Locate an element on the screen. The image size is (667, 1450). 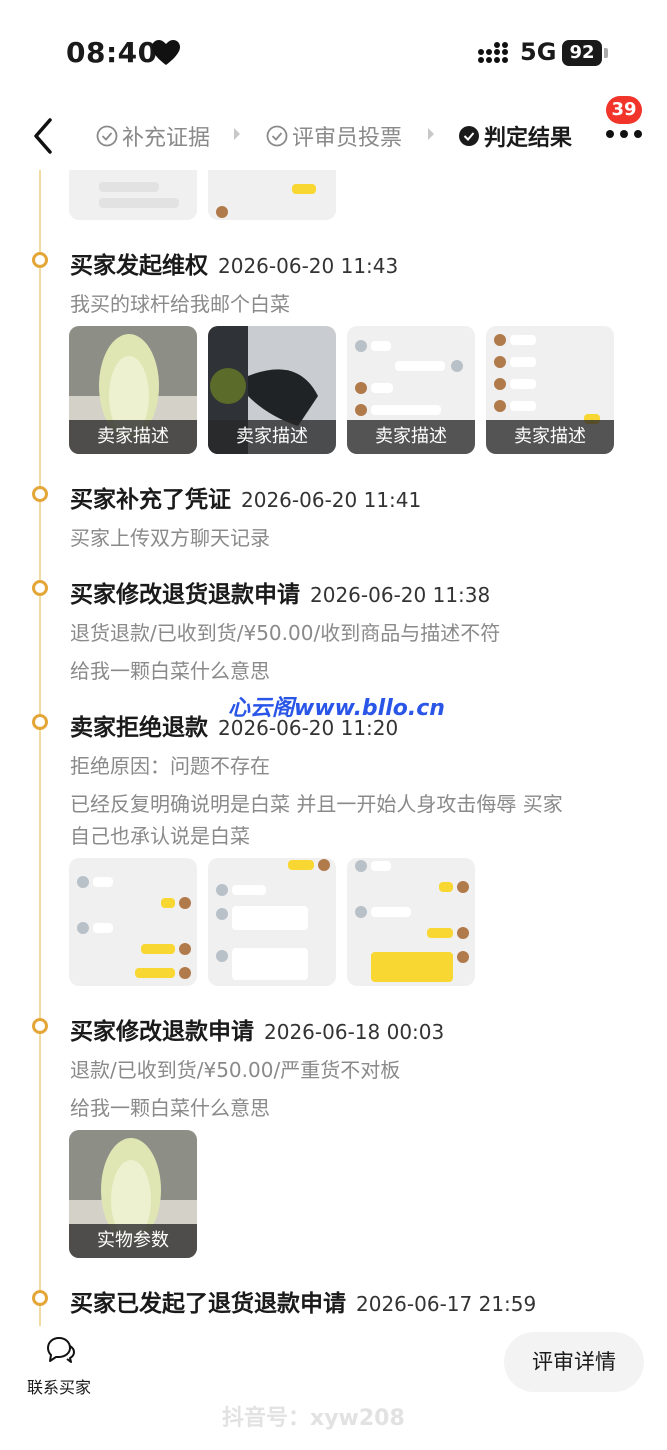
chat-bubble-icon is located at coordinates (60, 1350).